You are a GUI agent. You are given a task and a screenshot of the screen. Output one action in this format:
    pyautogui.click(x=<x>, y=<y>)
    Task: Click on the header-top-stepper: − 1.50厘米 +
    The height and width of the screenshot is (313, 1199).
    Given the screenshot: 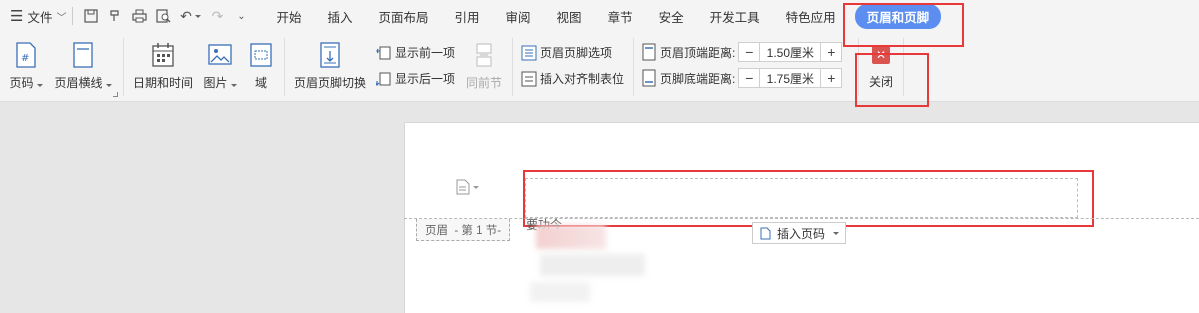 What is the action you would take?
    pyautogui.click(x=790, y=52)
    